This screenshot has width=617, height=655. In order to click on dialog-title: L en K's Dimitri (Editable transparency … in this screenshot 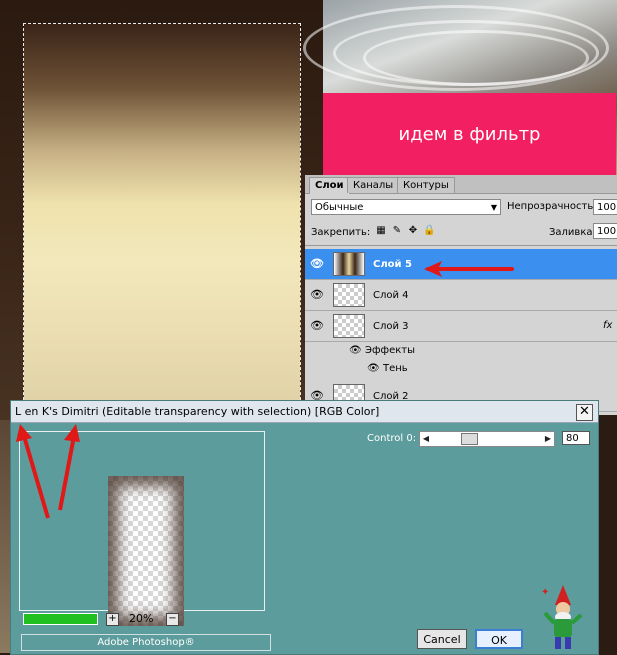, I will do `click(304, 412)`.